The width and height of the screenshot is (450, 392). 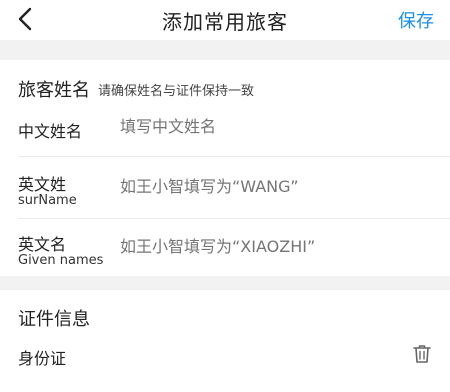 I want to click on trash-icon, so click(x=422, y=354).